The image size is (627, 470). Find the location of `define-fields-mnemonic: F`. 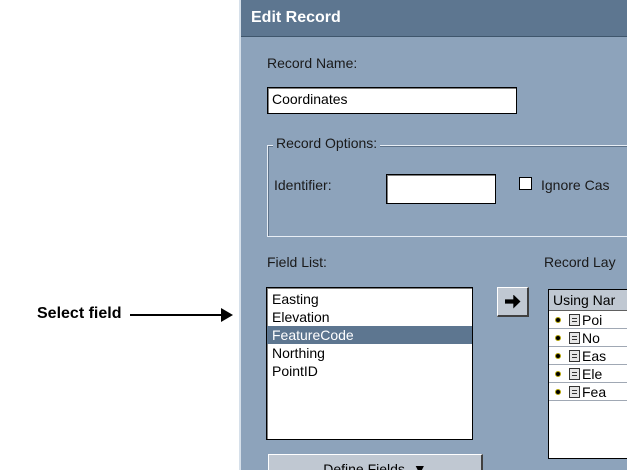

define-fields-mnemonic: F is located at coordinates (372, 465).